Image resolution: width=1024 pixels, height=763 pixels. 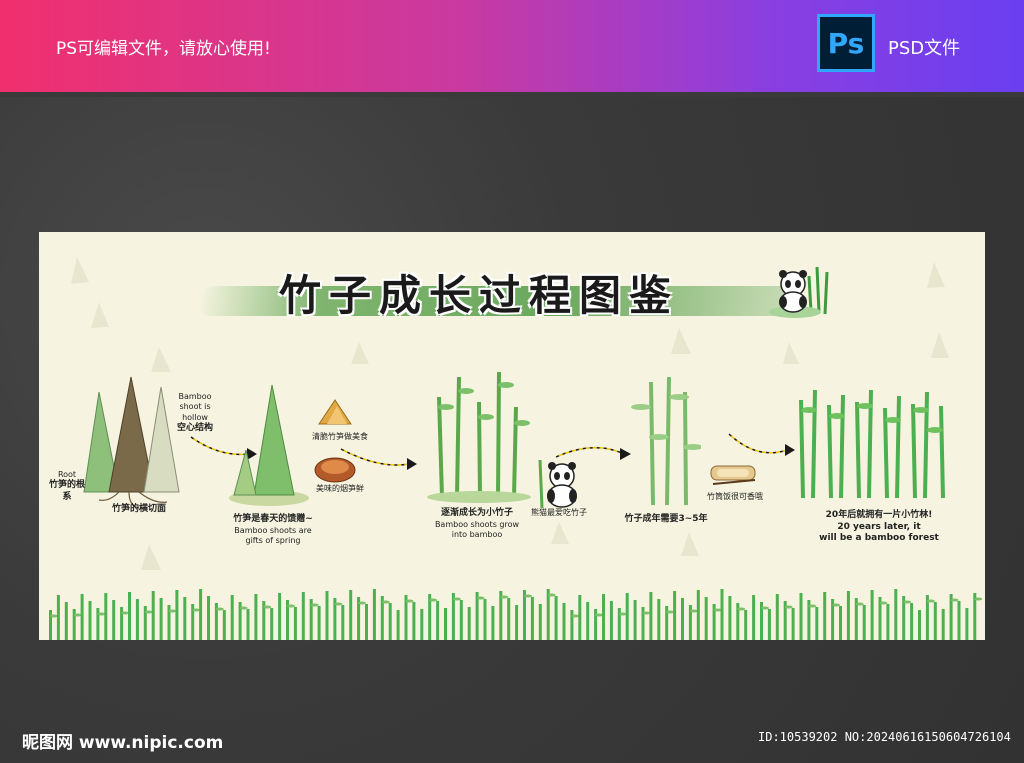 I want to click on footer-image-id: ID:10539202 NO:20240616150604726104, so click(x=884, y=737).